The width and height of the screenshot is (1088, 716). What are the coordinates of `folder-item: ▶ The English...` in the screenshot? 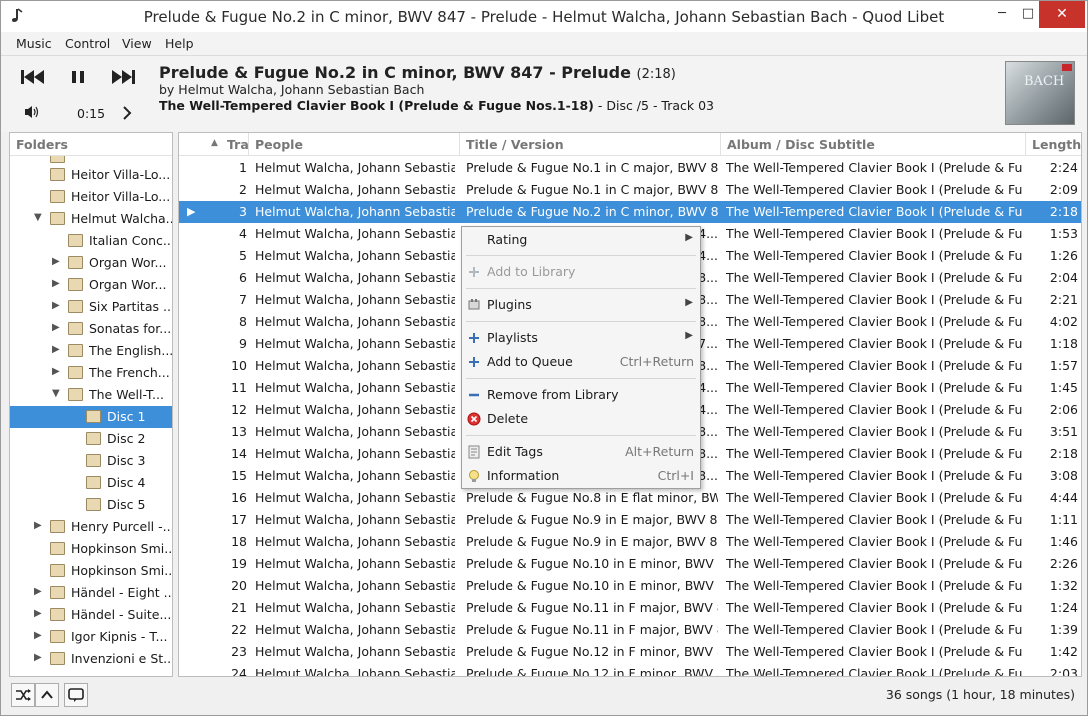 It's located at (91, 351).